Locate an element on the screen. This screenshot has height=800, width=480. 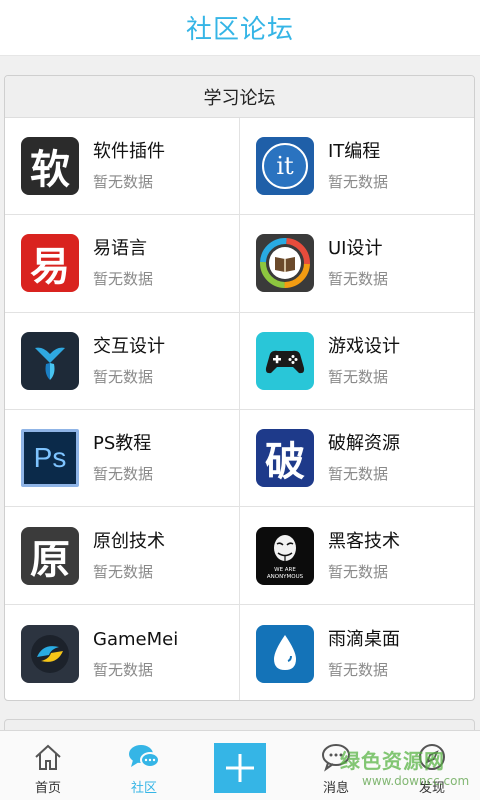
forum-item-gamemei: GameMei 暂无数据 is located at coordinates (122, 652).